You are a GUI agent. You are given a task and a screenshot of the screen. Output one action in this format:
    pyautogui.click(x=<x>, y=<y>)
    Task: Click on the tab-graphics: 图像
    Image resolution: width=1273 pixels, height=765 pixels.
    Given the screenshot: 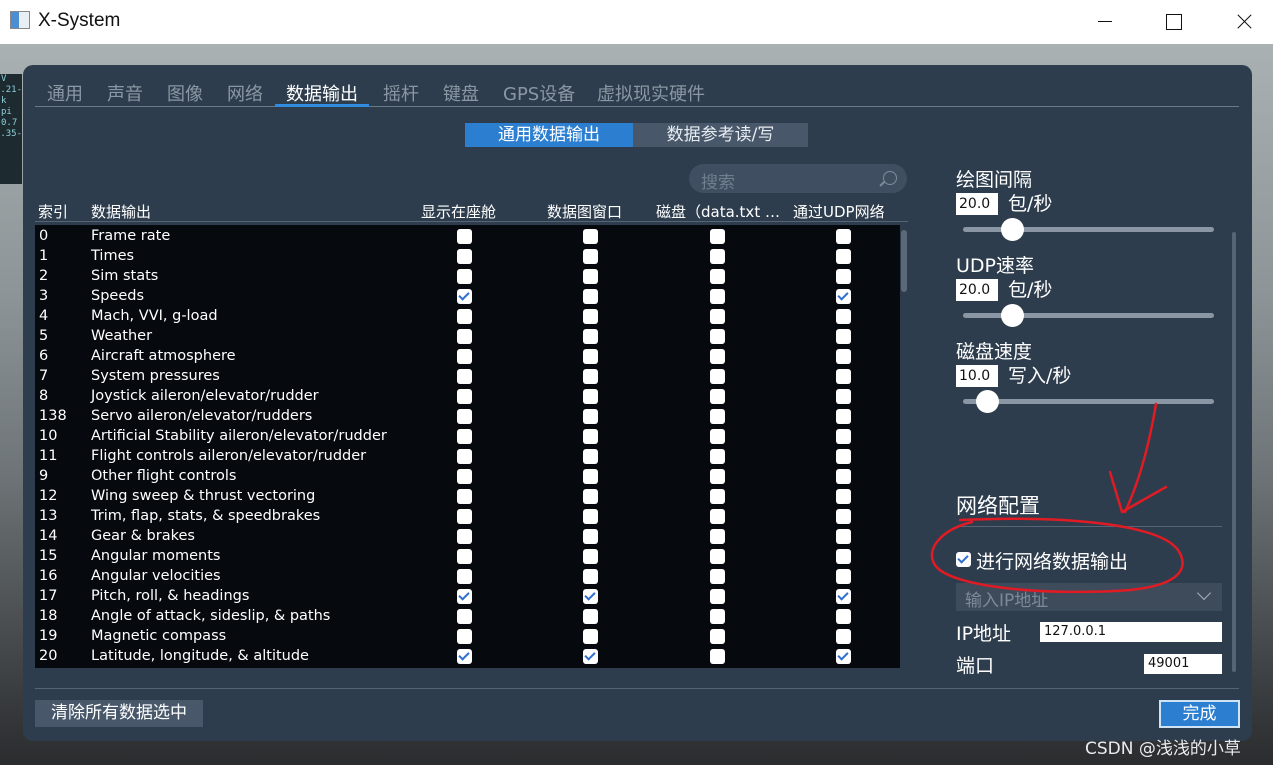 What is the action you would take?
    pyautogui.click(x=185, y=93)
    